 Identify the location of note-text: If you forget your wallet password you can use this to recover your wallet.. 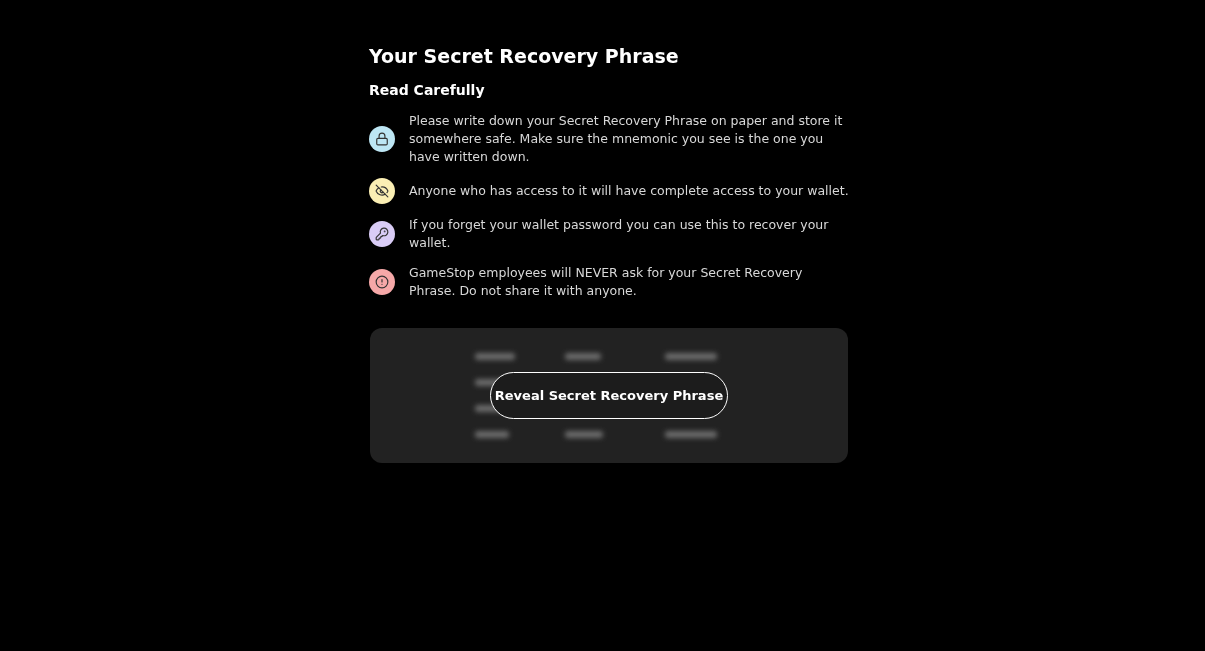
(619, 234).